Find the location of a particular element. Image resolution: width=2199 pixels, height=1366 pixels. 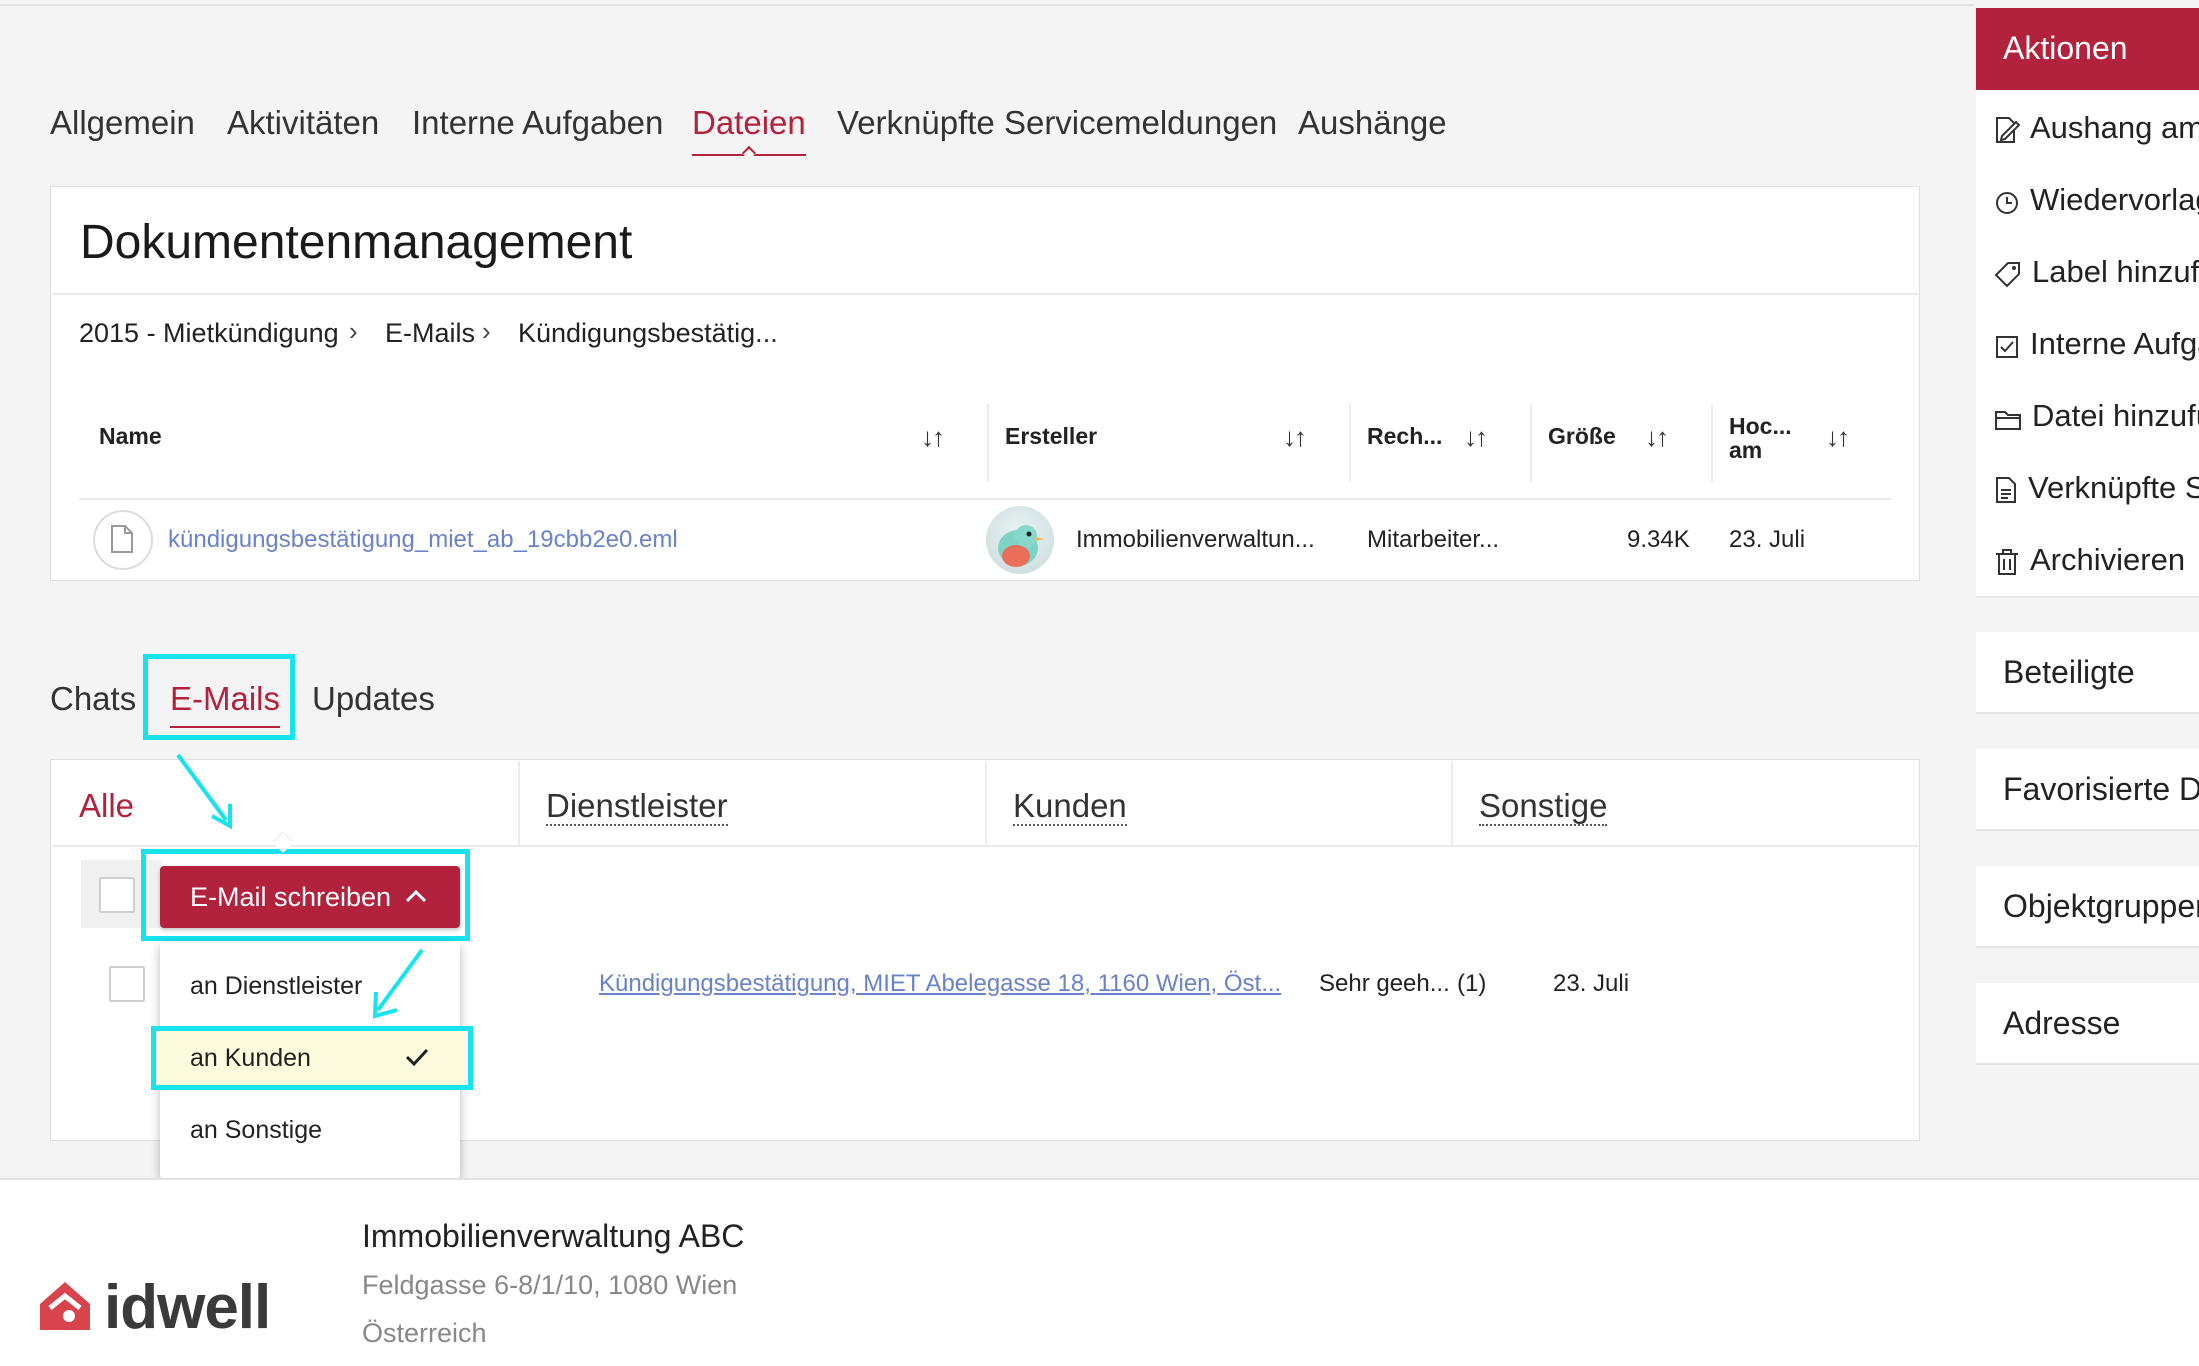

active-tab-underline is located at coordinates (225, 727).